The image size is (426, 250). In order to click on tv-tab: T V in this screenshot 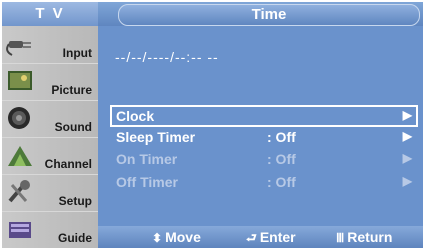, I will do `click(50, 14)`.